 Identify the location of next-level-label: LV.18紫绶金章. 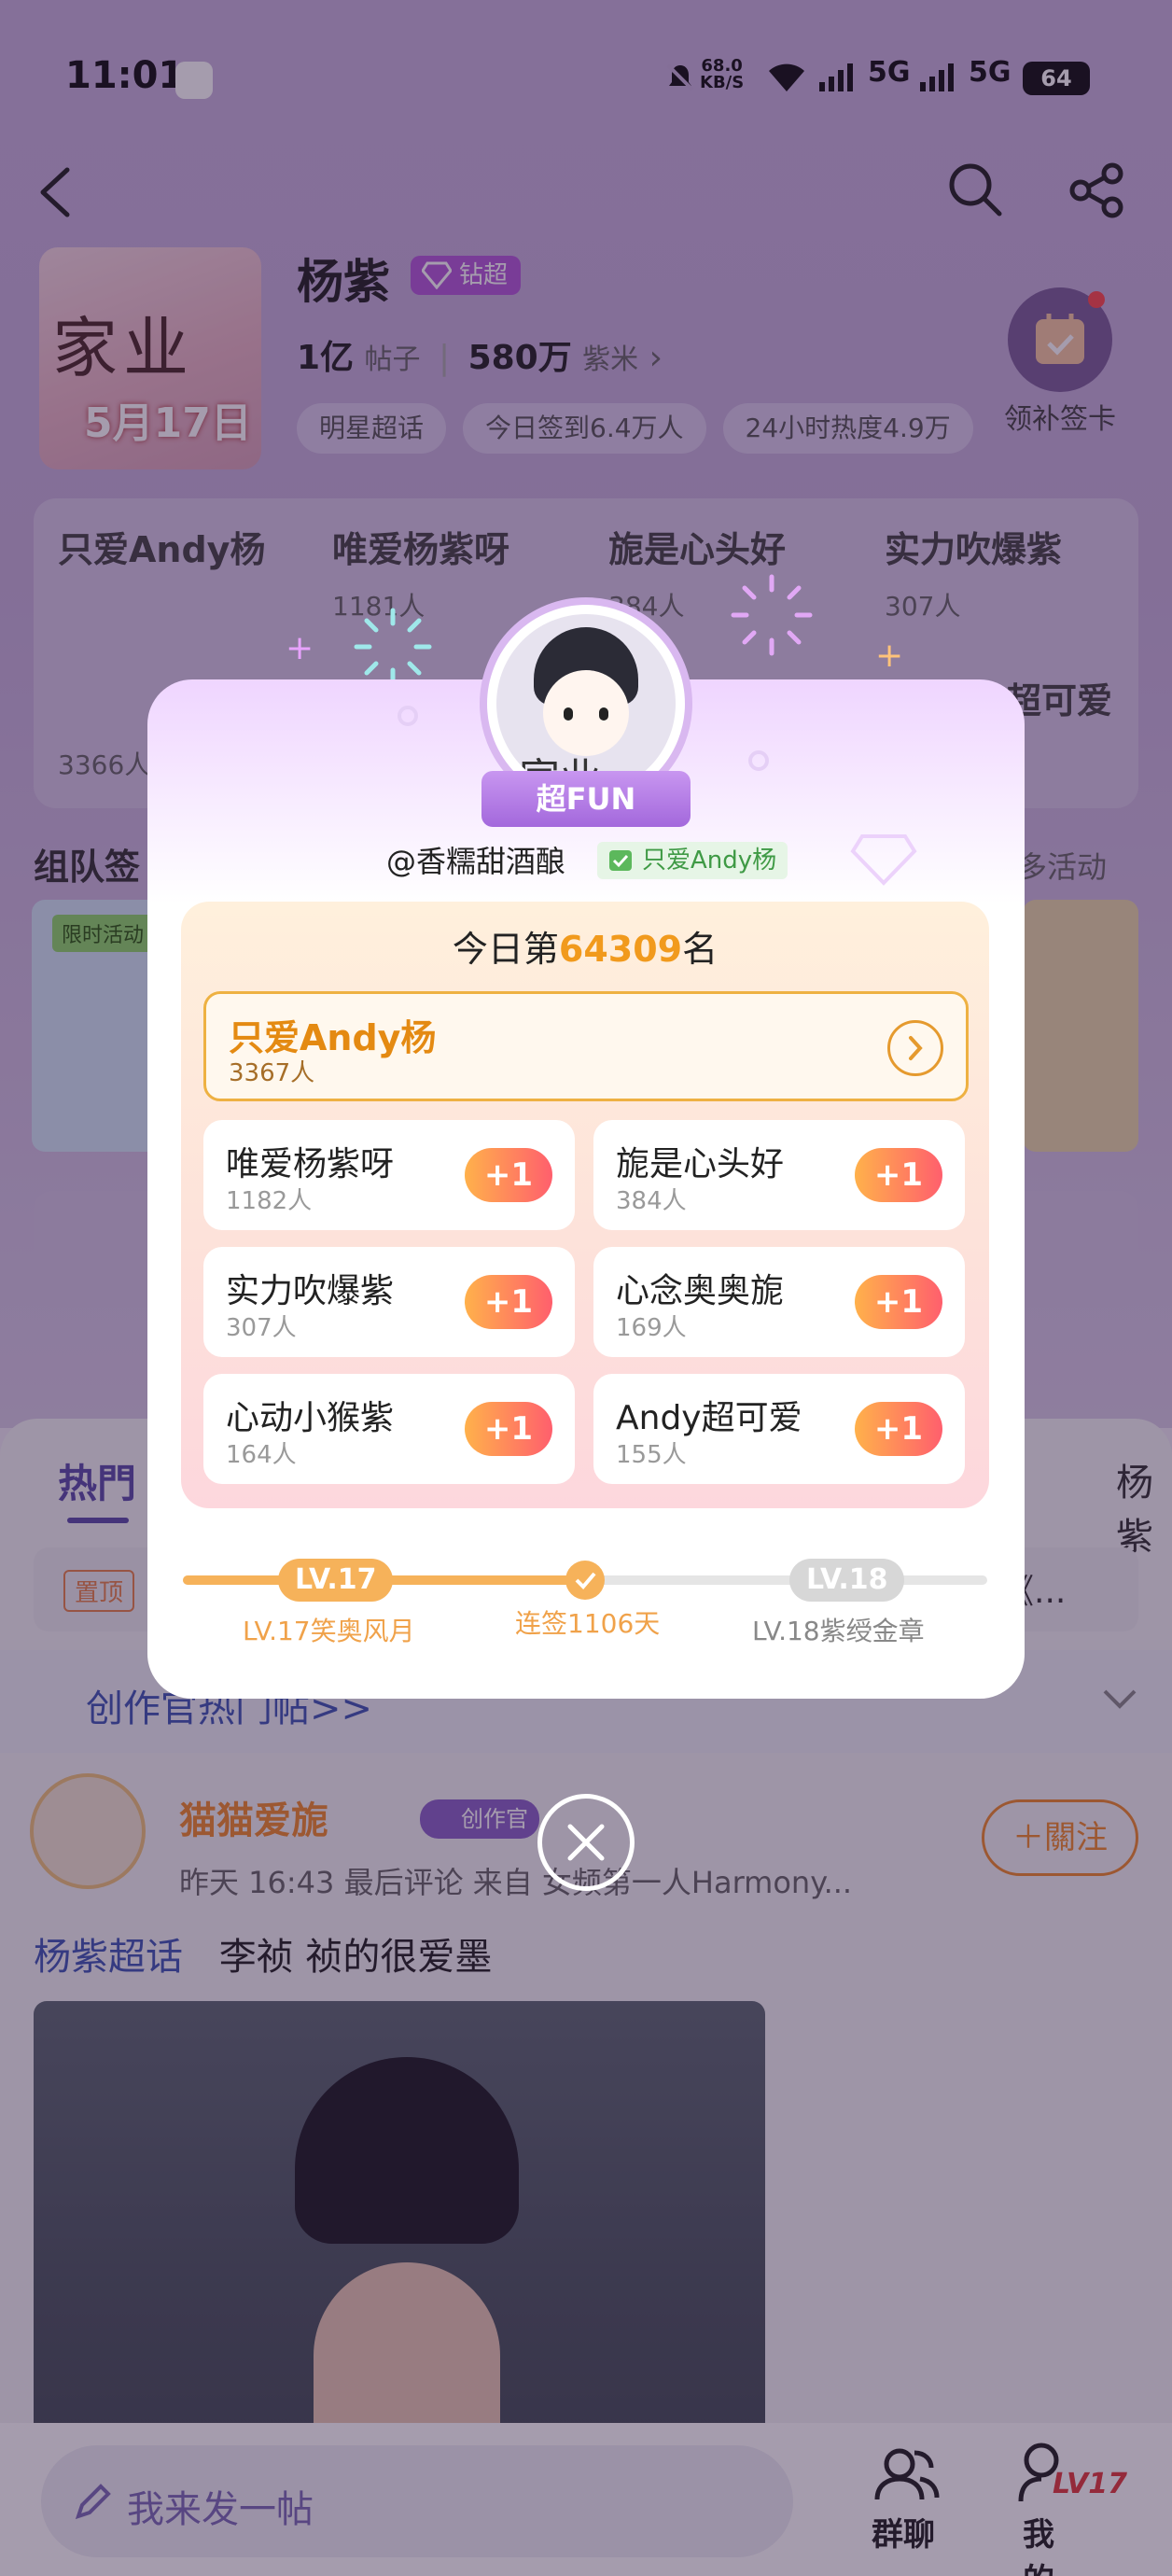
(838, 1631).